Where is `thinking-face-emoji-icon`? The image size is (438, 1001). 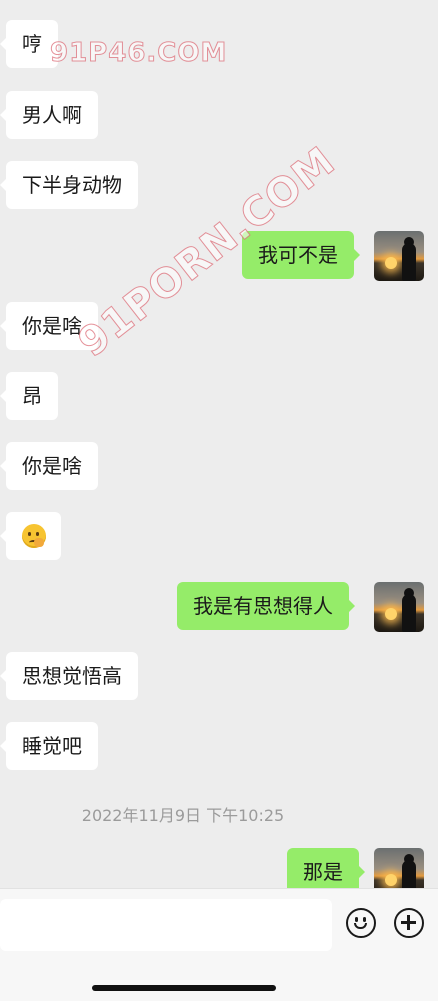 thinking-face-emoji-icon is located at coordinates (34, 536).